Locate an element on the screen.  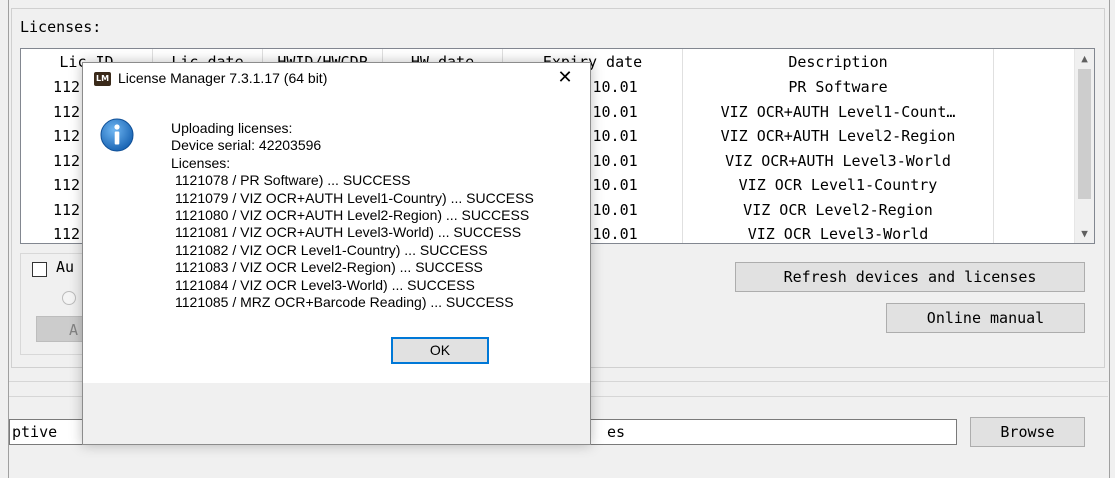
info-icon is located at coordinates (117, 135).